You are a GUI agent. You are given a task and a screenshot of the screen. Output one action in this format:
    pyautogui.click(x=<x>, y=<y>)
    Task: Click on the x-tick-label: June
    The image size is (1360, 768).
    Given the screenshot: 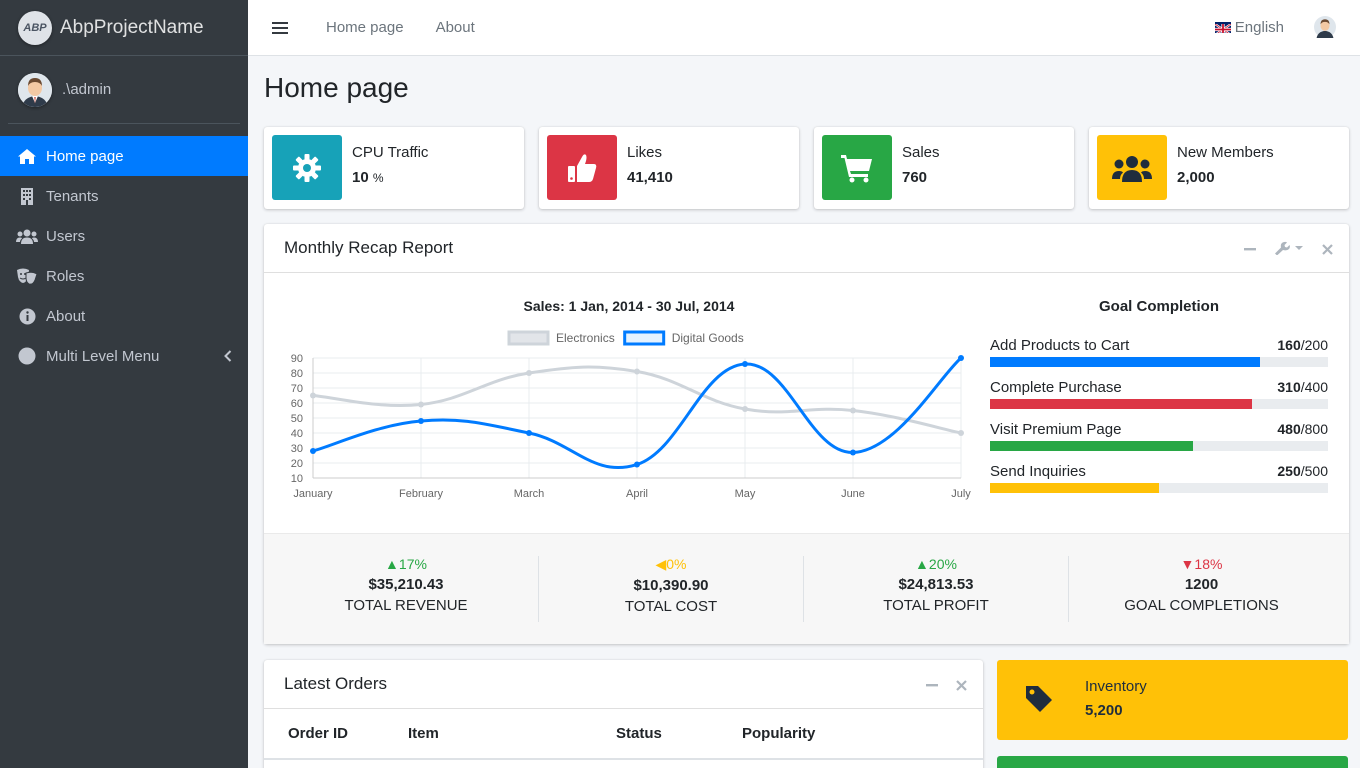 What is the action you would take?
    pyautogui.click(x=853, y=494)
    